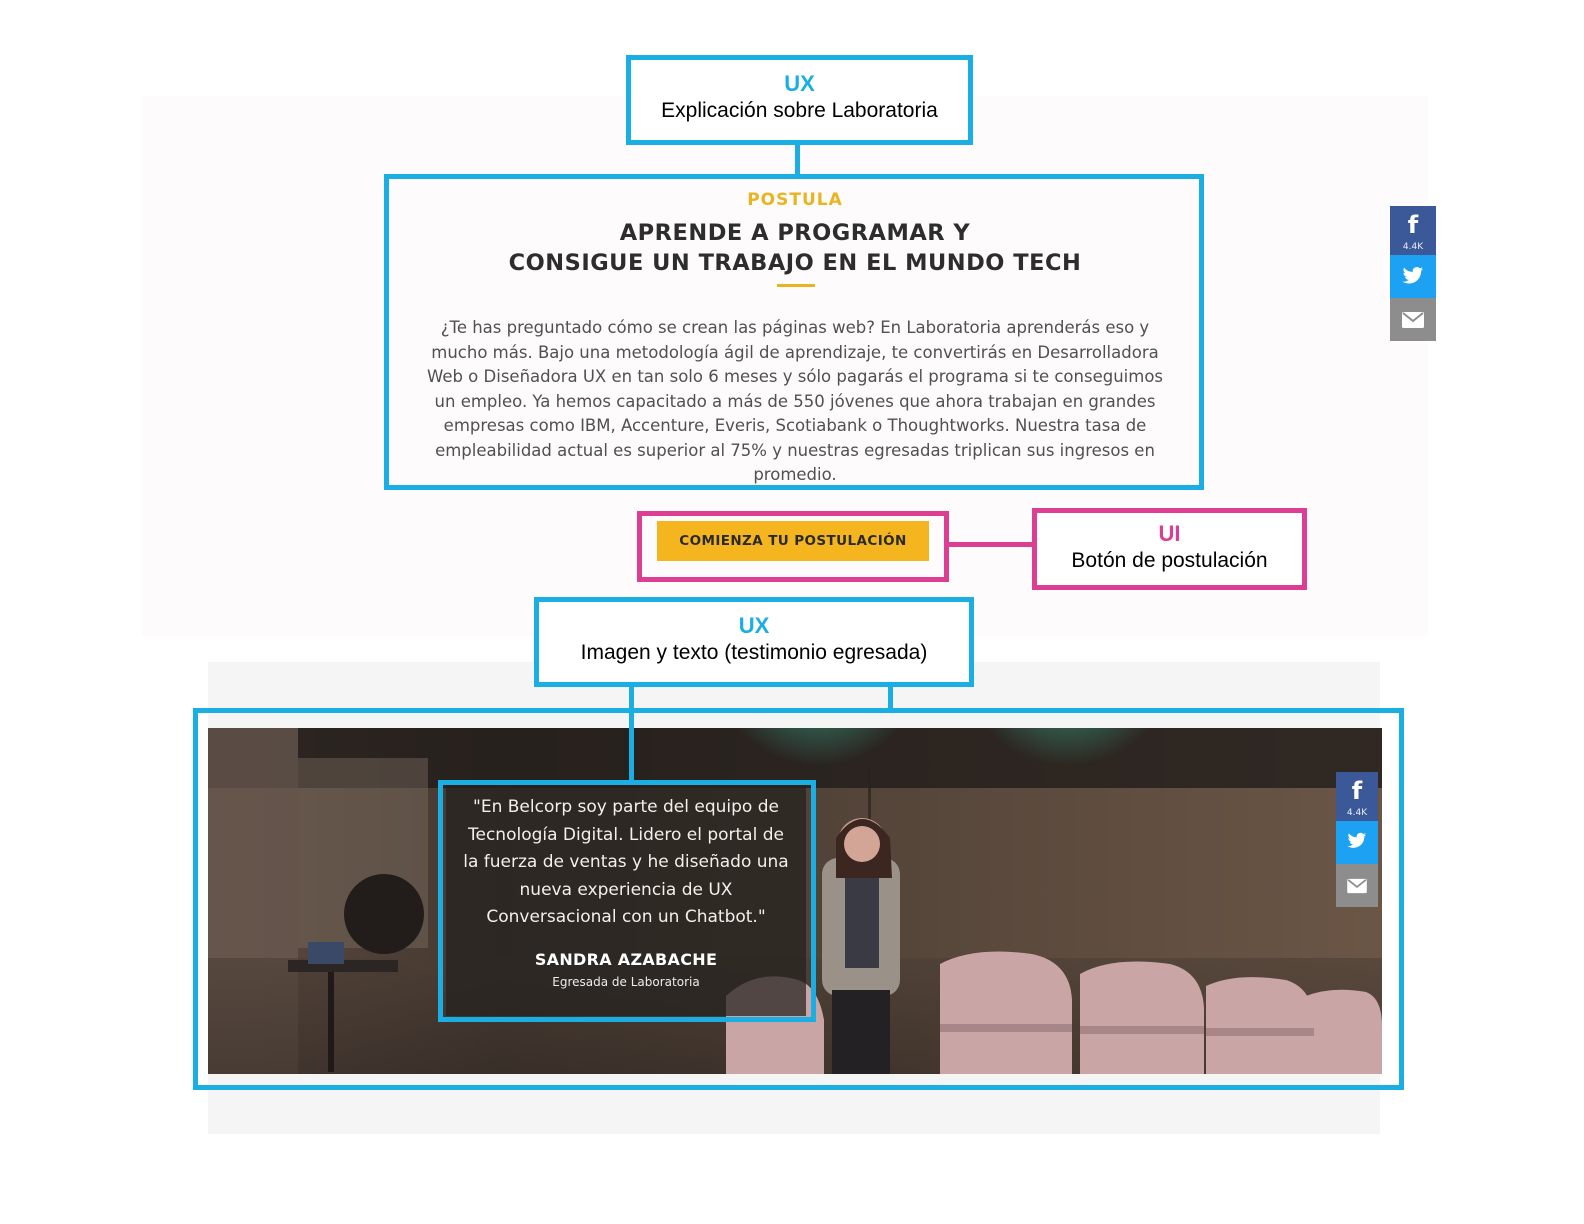 This screenshot has height=1224, width=1584. I want to click on email-icon, so click(1413, 320).